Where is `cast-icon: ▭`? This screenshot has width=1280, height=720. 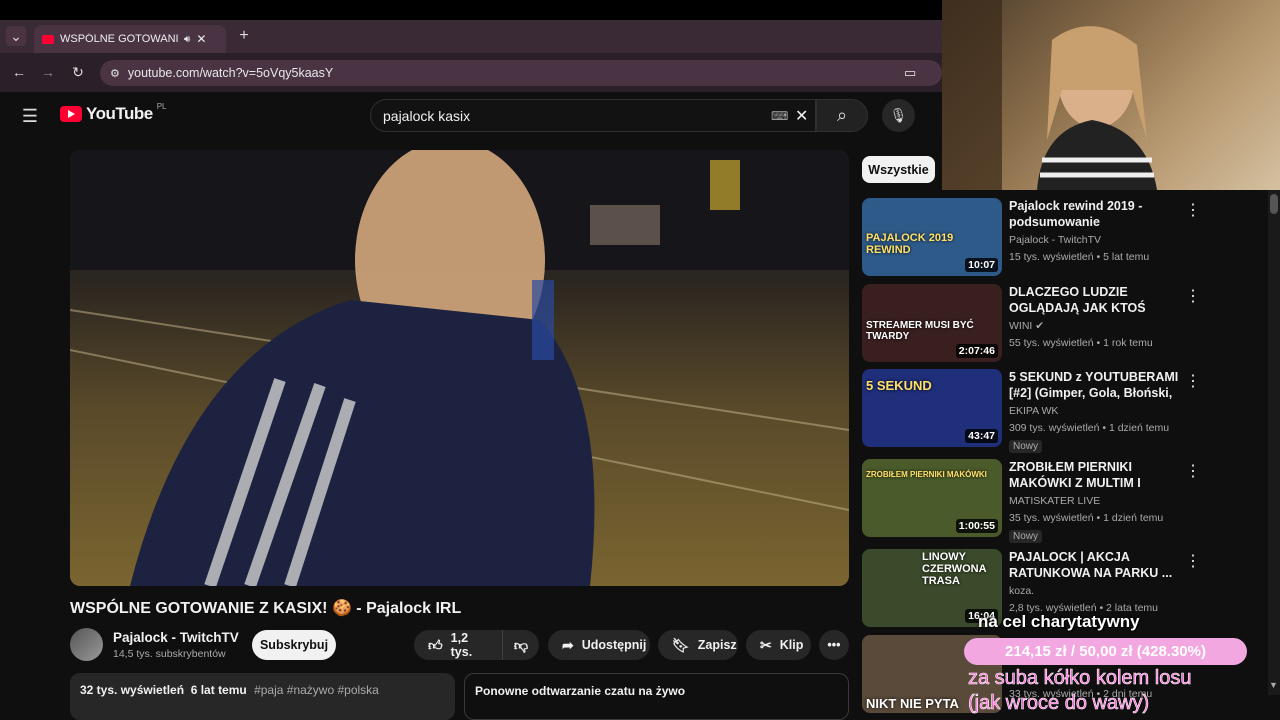
cast-icon: ▭ is located at coordinates (910, 73).